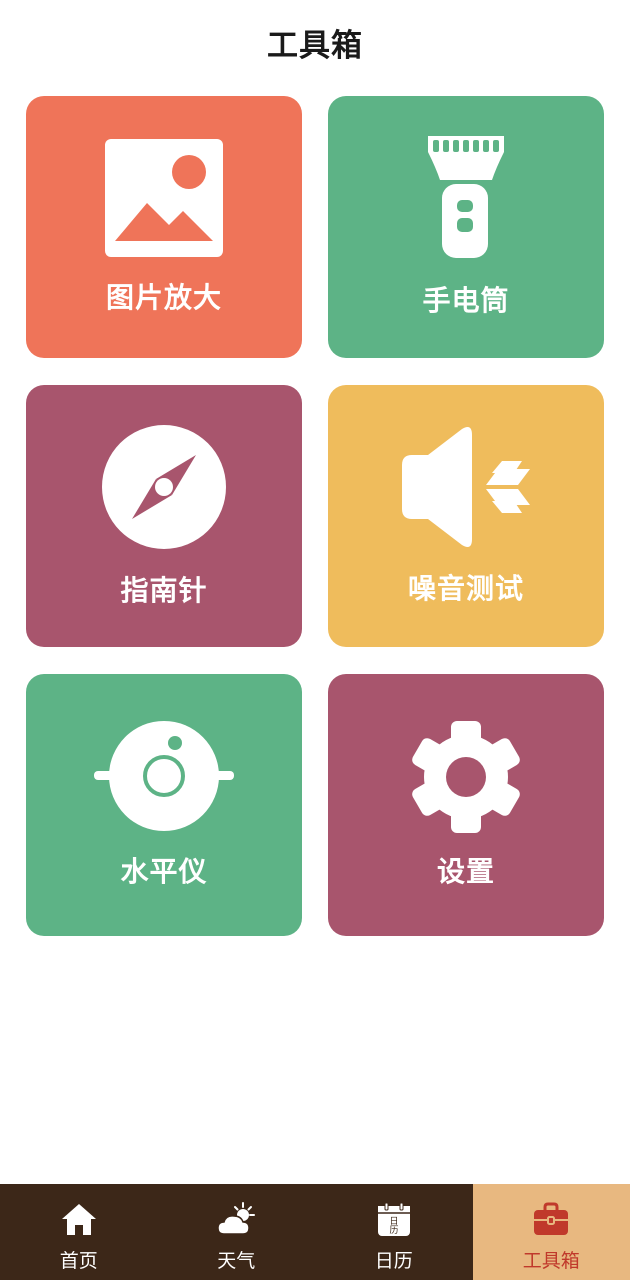 Image resolution: width=630 pixels, height=1280 pixels. I want to click on weather-icon, so click(236, 1218).